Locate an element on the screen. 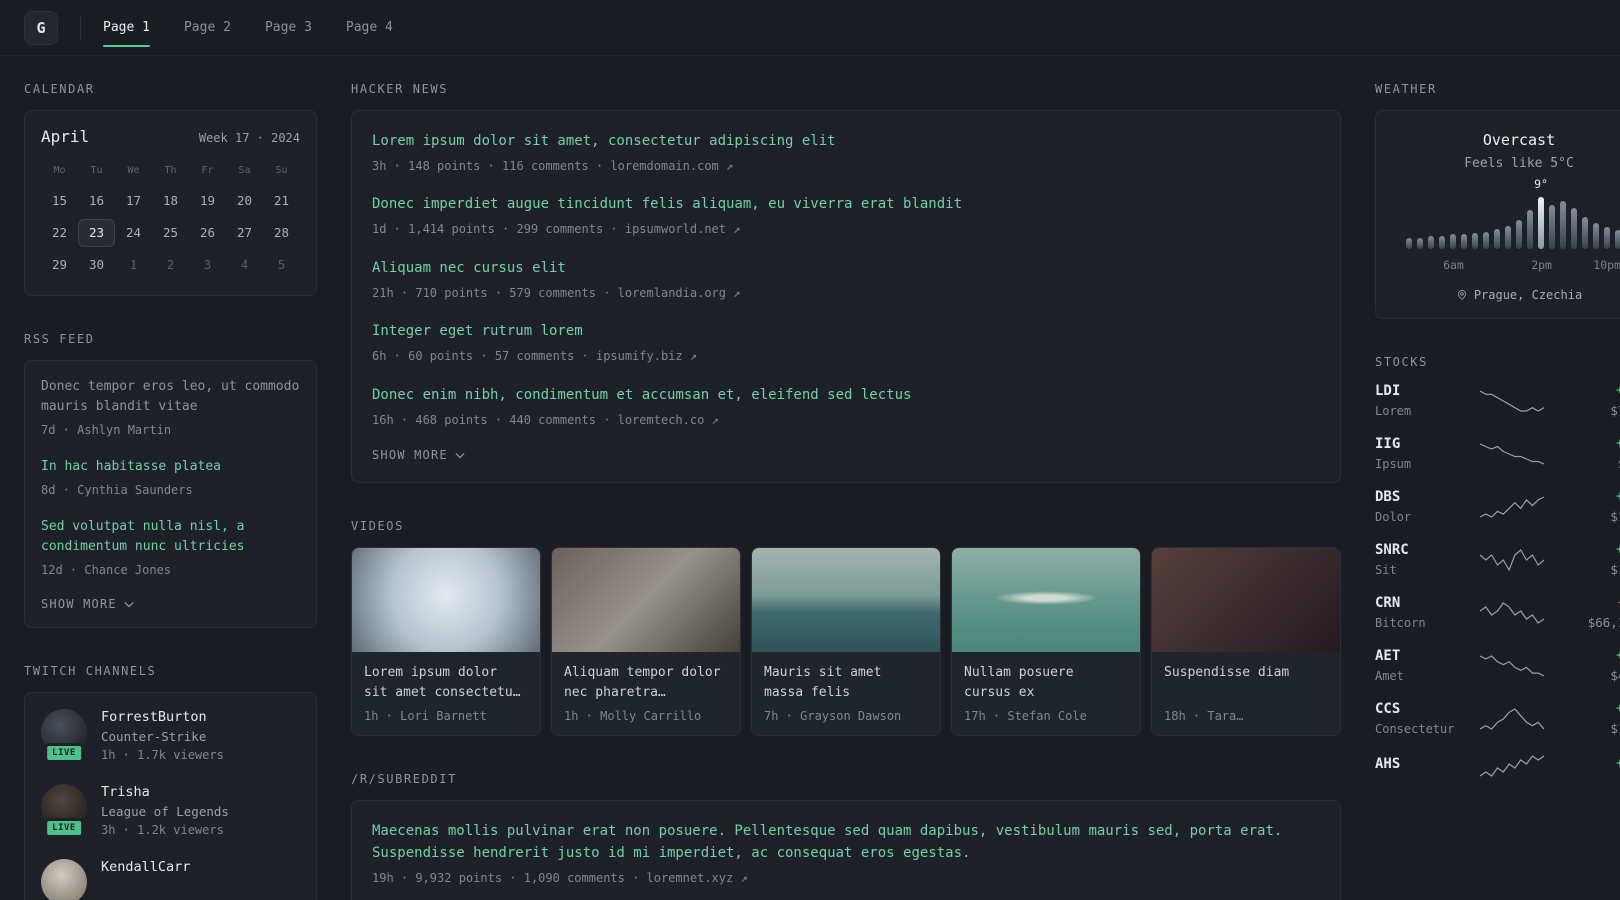 The height and width of the screenshot is (900, 1620). stock-row-ccs: CCS Consectetur +0.51% $165.84 is located at coordinates (1497, 718).